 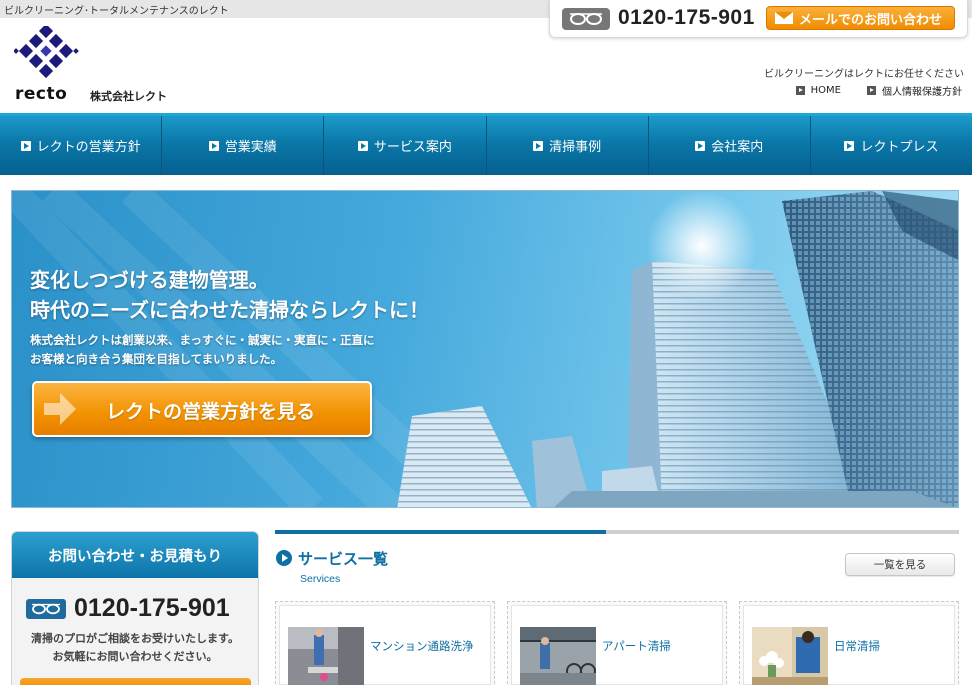 What do you see at coordinates (737, 147) in the screenshot?
I see `nav-label: 会社案内` at bounding box center [737, 147].